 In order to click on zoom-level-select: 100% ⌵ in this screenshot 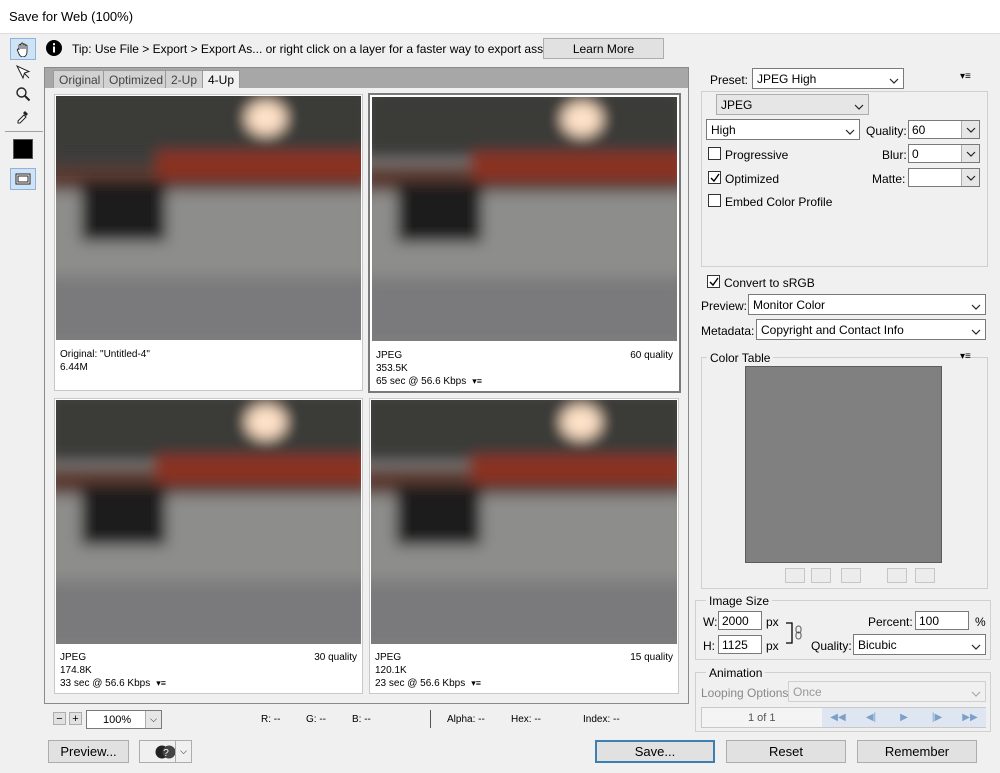, I will do `click(124, 719)`.